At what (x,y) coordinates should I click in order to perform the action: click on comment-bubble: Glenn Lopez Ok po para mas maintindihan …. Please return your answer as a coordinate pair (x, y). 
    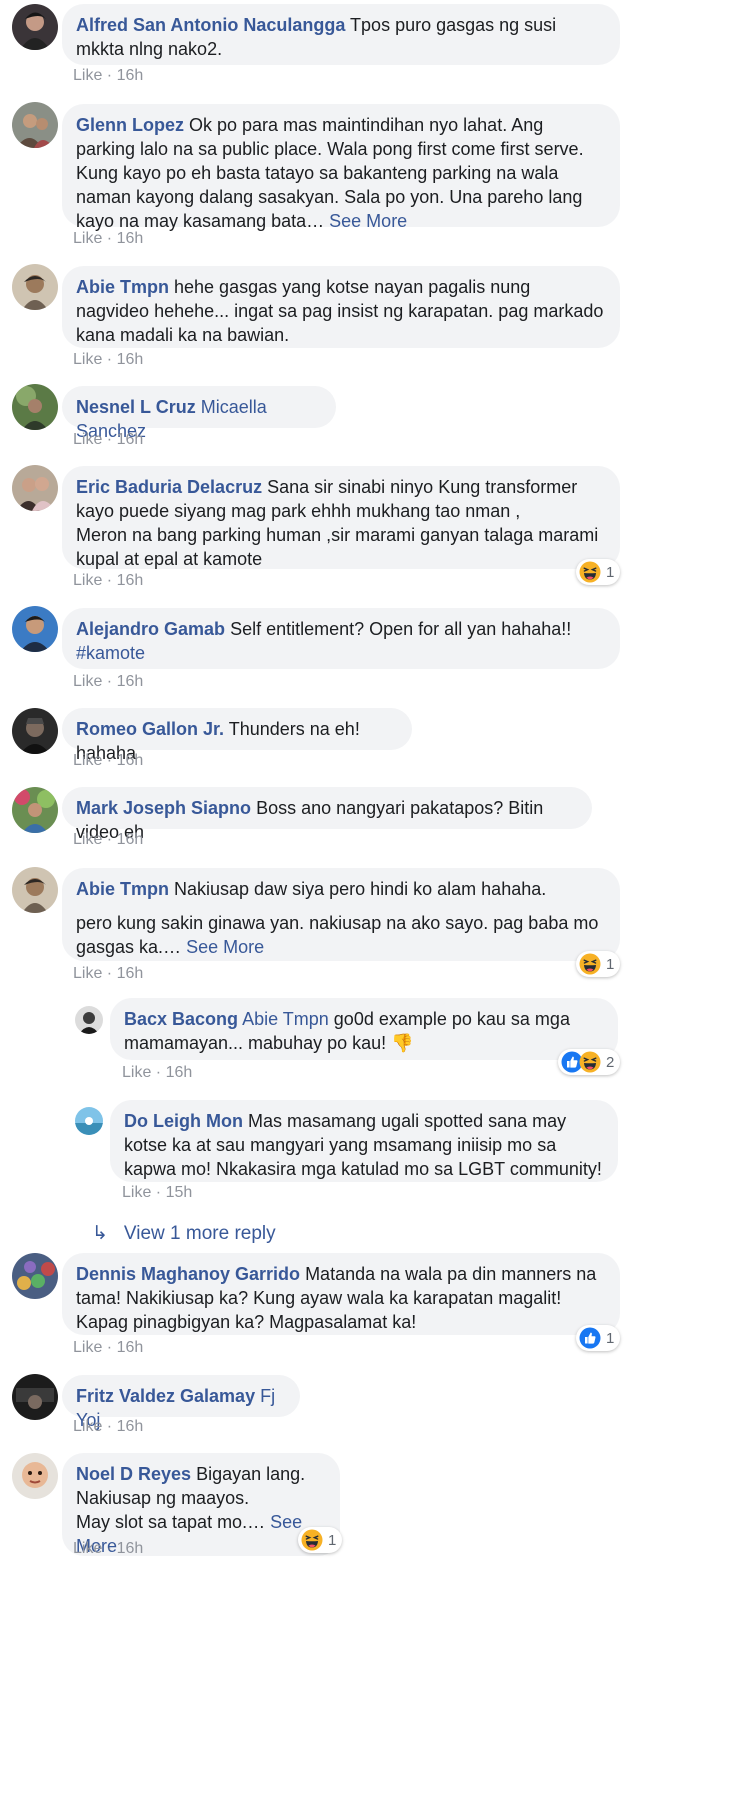
    Looking at the image, I should click on (341, 167).